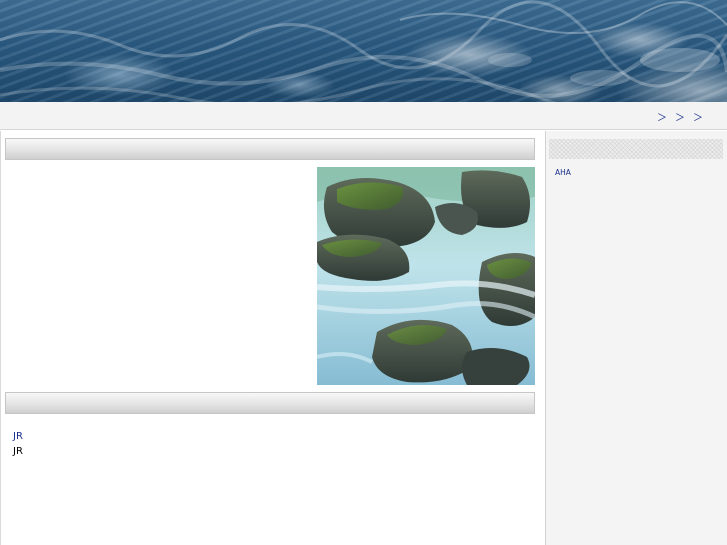 Image resolution: width=727 pixels, height=545 pixels. I want to click on section-header-intro, so click(270, 149).